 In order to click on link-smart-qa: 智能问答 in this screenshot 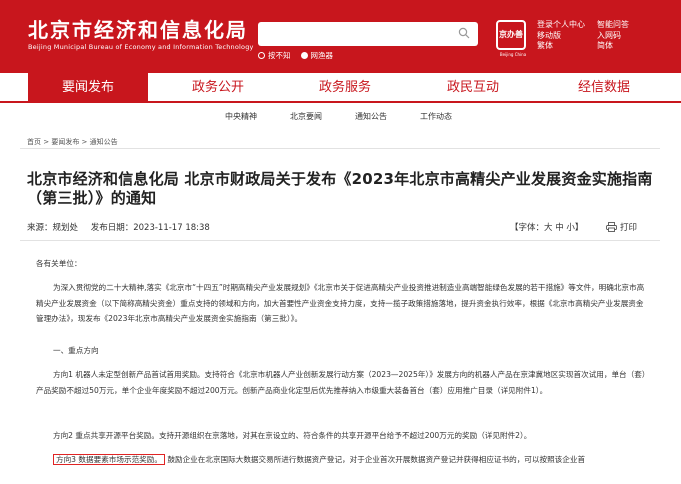, I will do `click(613, 25)`.